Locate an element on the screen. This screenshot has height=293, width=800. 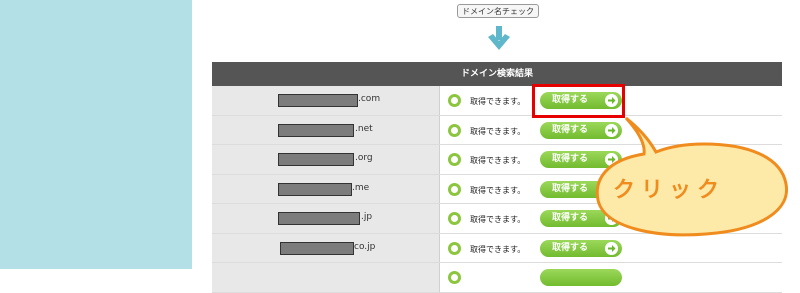
arrow-right-icon is located at coordinates (611, 248).